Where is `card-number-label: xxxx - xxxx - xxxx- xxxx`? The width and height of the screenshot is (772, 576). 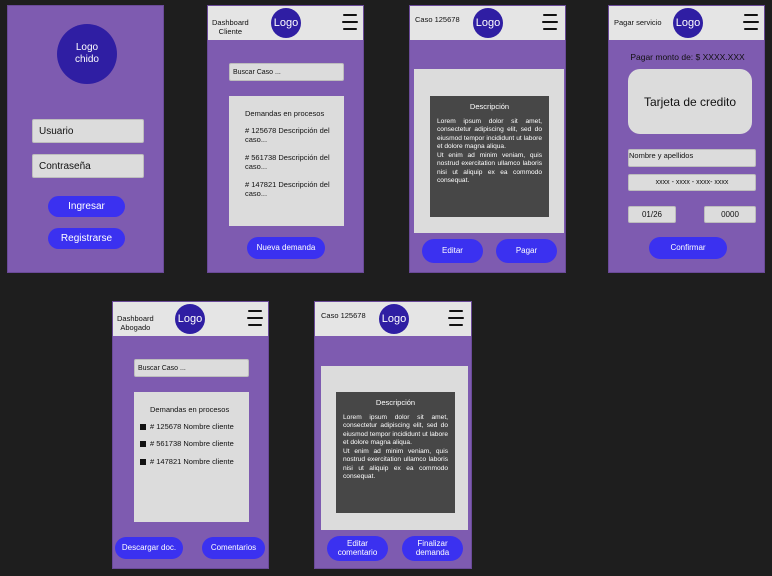 card-number-label: xxxx - xxxx - xxxx- xxxx is located at coordinates (692, 182).